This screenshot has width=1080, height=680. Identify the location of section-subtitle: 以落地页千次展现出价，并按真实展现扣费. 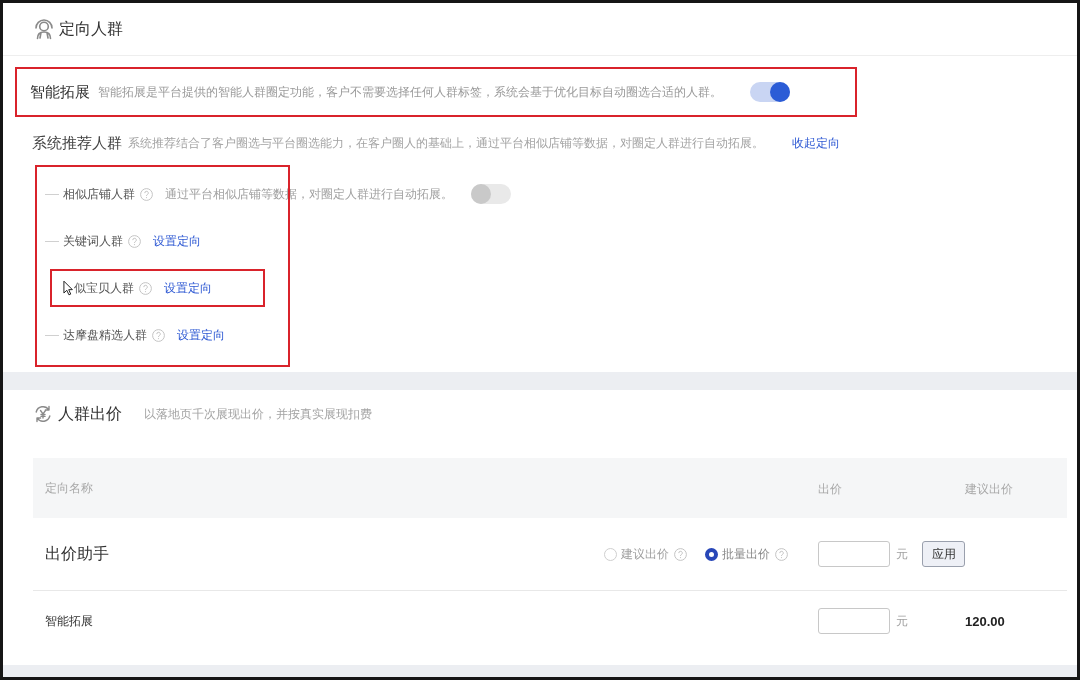
(258, 414).